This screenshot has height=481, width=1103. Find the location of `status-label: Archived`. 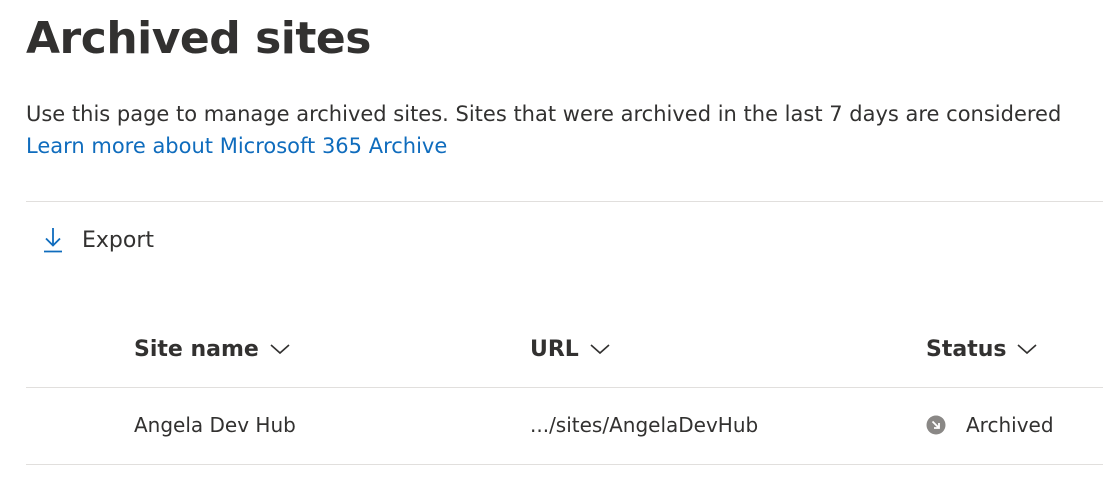

status-label: Archived is located at coordinates (1010, 425).